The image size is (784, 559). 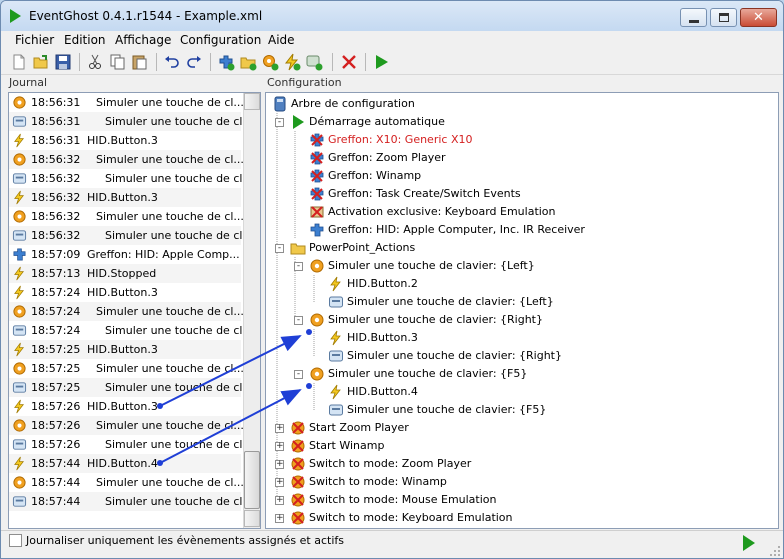 What do you see at coordinates (125, 273) in the screenshot?
I see `log-row: 18:57:13 HID.Stopped` at bounding box center [125, 273].